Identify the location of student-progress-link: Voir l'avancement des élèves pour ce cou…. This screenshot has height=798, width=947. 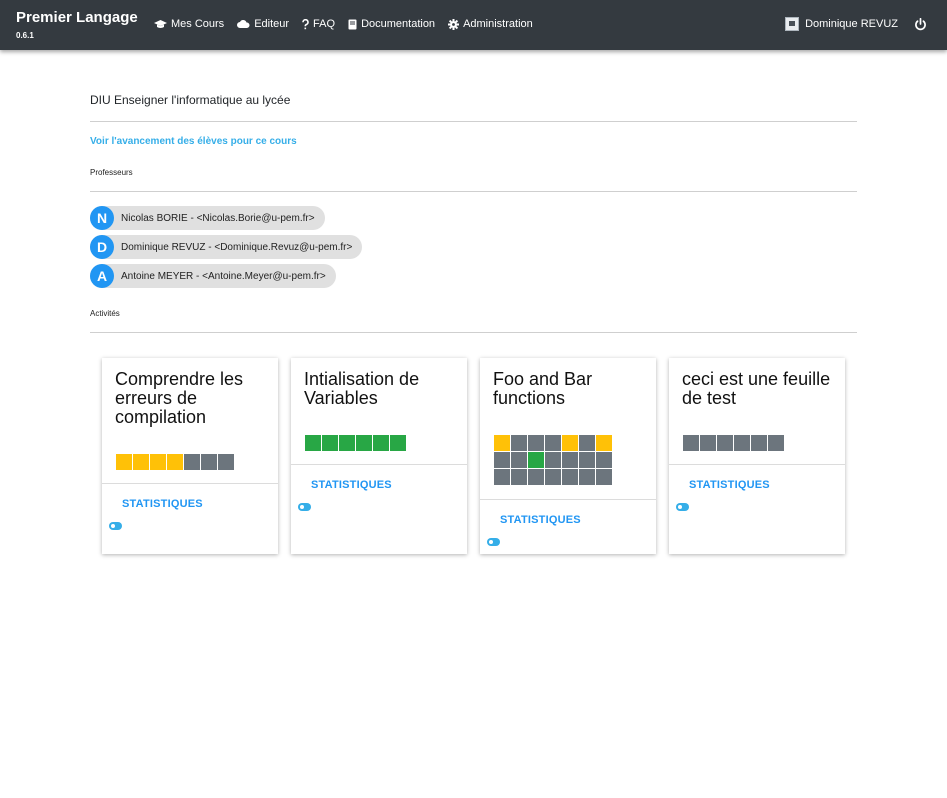
(193, 141).